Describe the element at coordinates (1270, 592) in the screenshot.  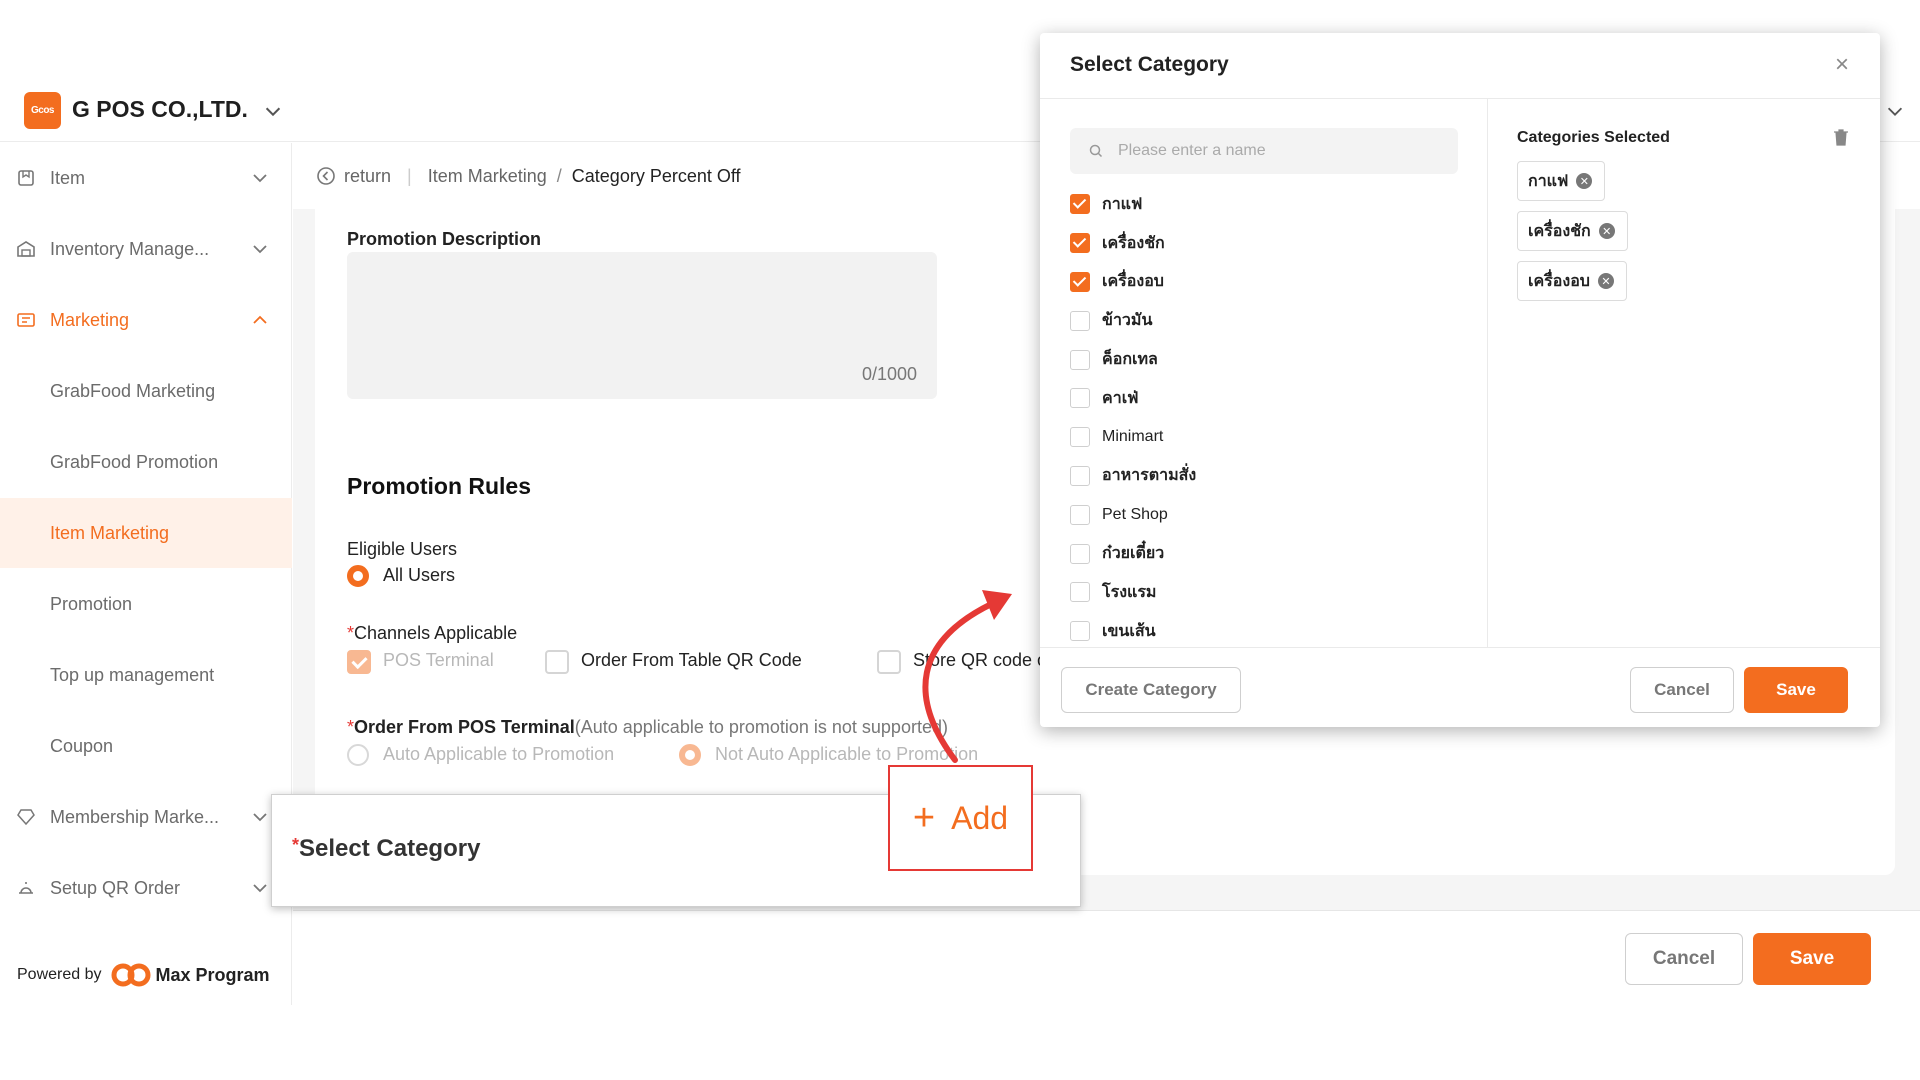
I see `category-item: โรงแรม` at that location.